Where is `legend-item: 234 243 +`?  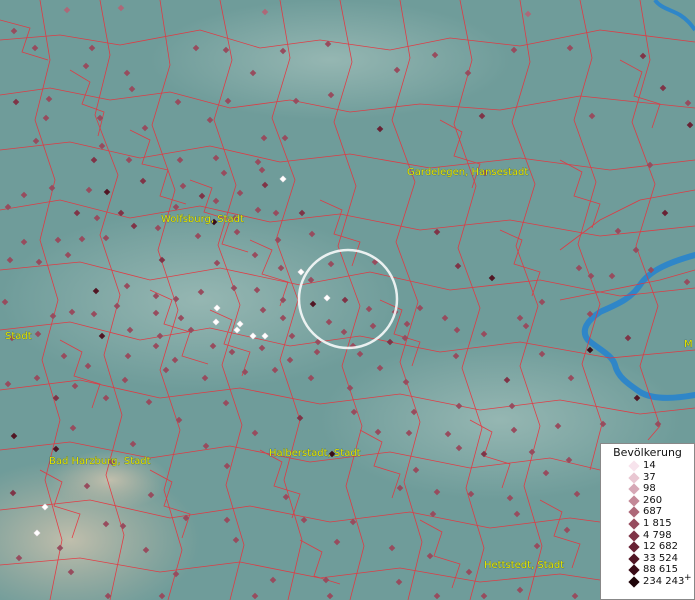 legend-item: 234 243 + is located at coordinates (647, 580).